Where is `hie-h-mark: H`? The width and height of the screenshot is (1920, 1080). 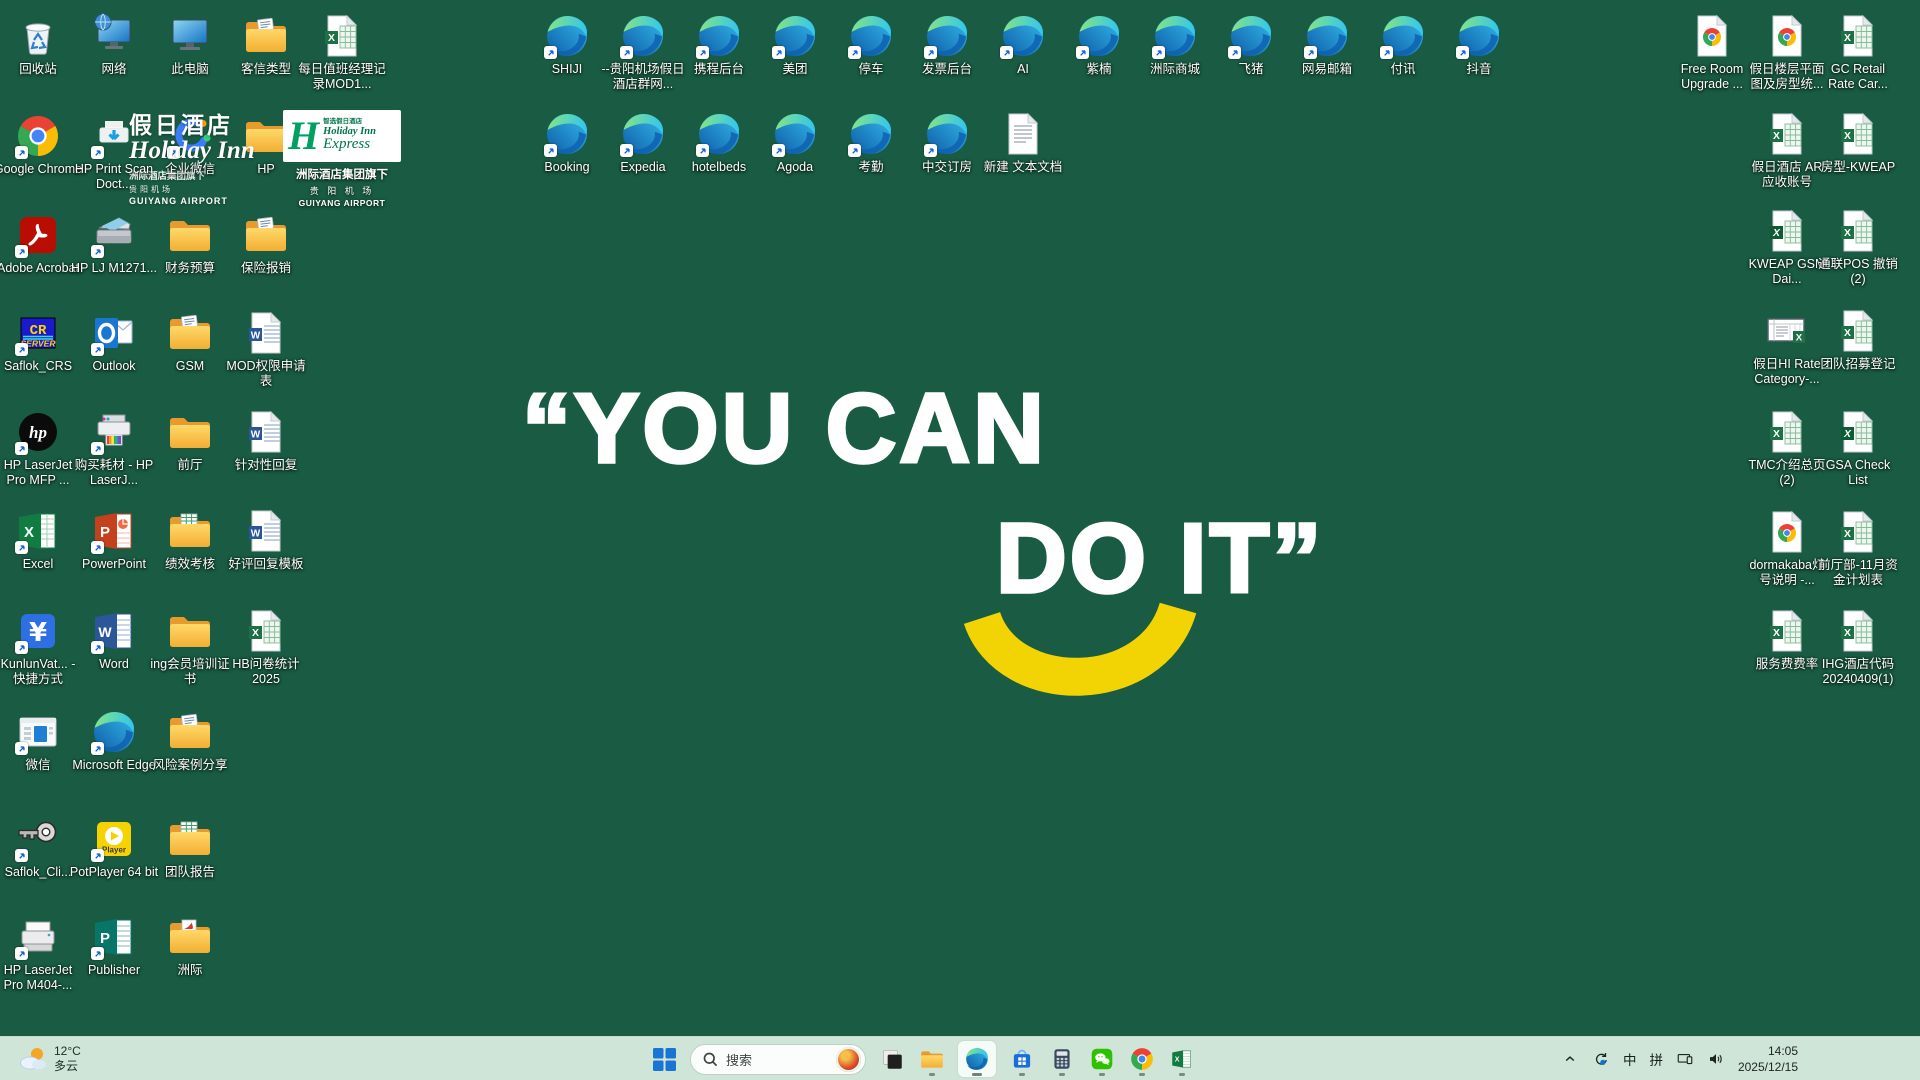 hie-h-mark: H is located at coordinates (304, 135).